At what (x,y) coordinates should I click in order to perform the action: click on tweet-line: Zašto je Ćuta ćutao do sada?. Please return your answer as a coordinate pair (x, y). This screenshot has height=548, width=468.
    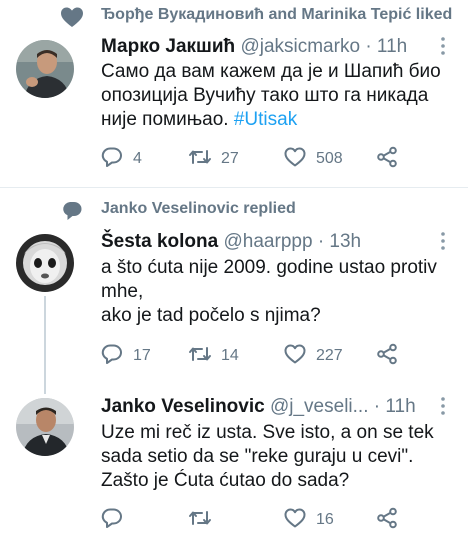
    Looking at the image, I should click on (225, 480).